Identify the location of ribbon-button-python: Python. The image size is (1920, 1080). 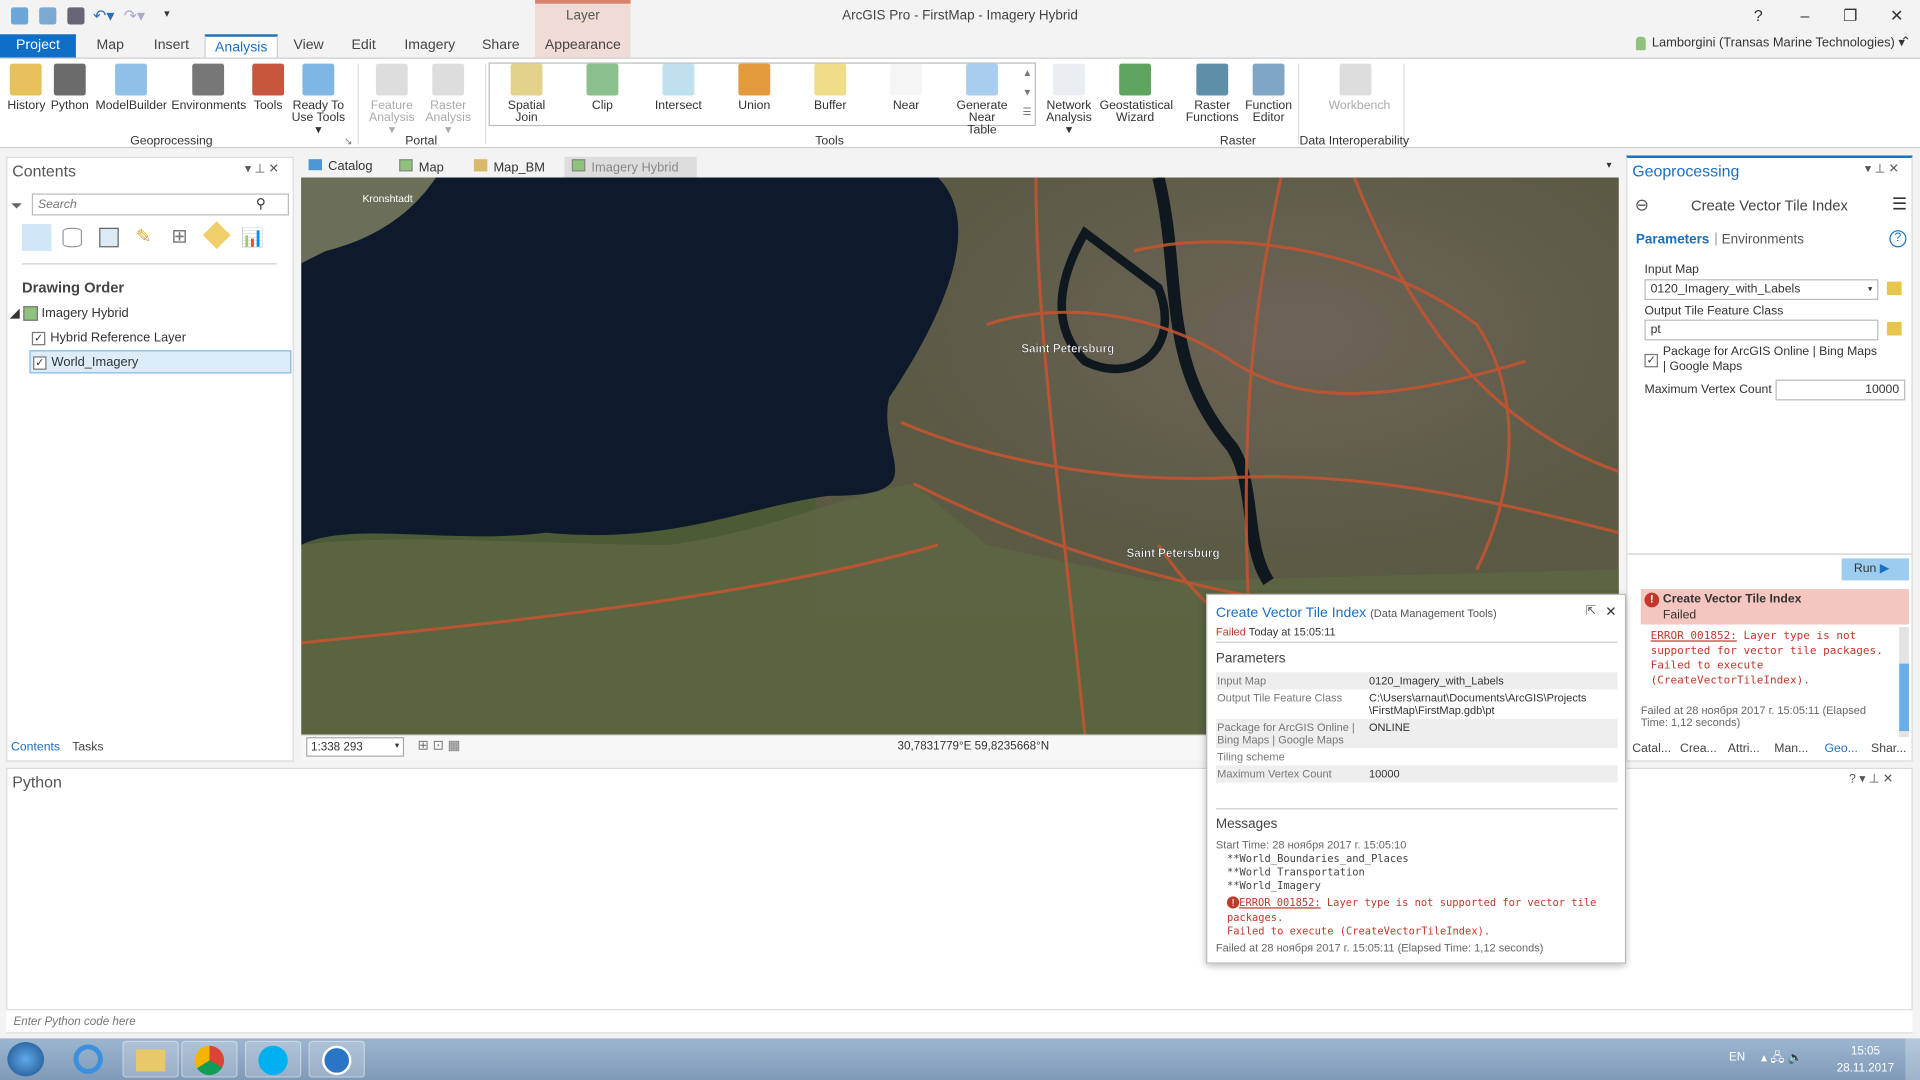
(70, 88).